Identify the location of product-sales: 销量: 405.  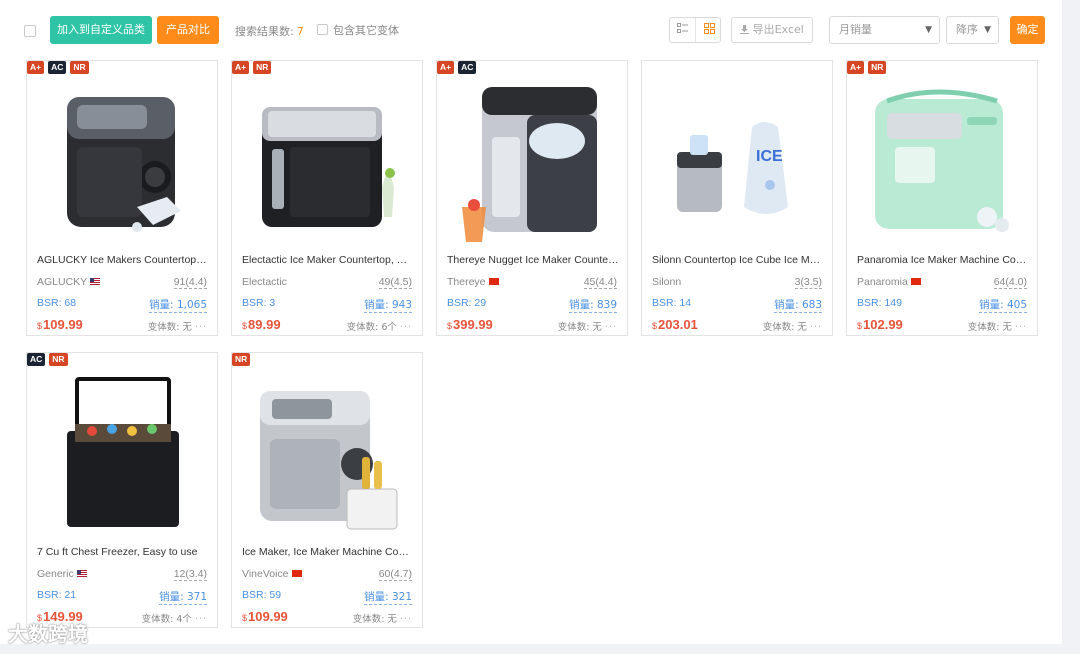
(1003, 305).